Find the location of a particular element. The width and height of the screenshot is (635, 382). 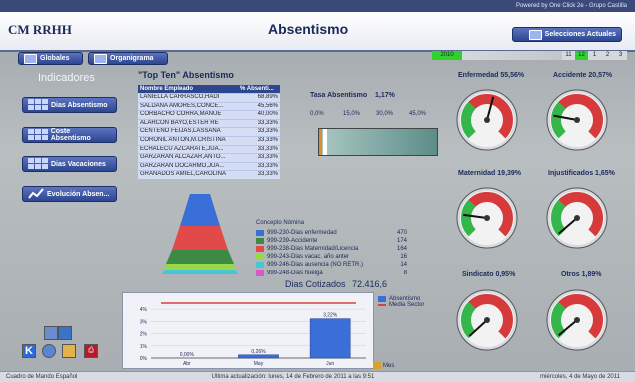

year-cell: 2010 is located at coordinates (447, 55).